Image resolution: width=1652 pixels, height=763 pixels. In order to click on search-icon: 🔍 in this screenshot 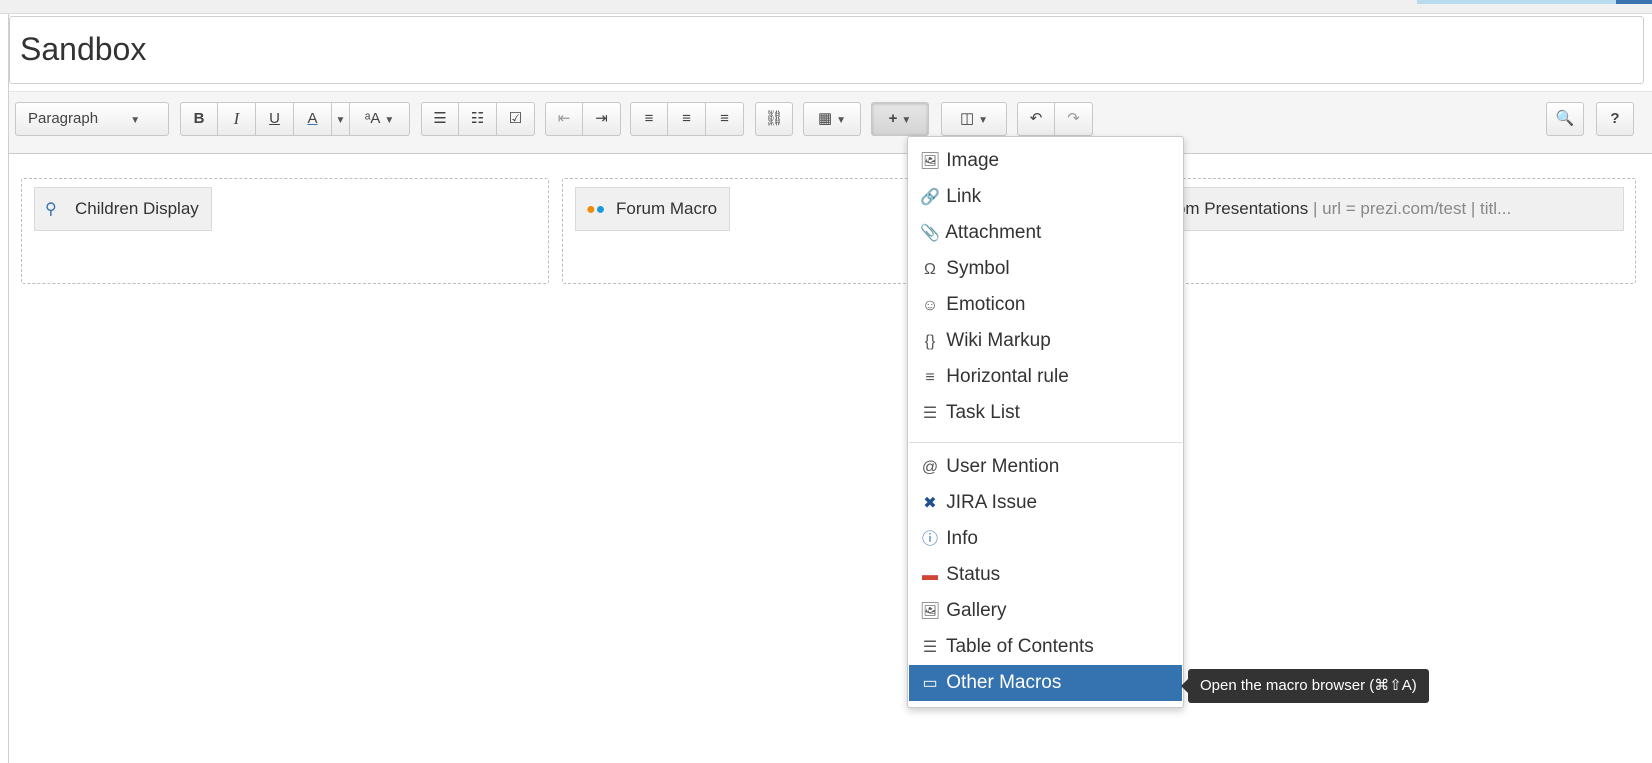, I will do `click(1565, 118)`.